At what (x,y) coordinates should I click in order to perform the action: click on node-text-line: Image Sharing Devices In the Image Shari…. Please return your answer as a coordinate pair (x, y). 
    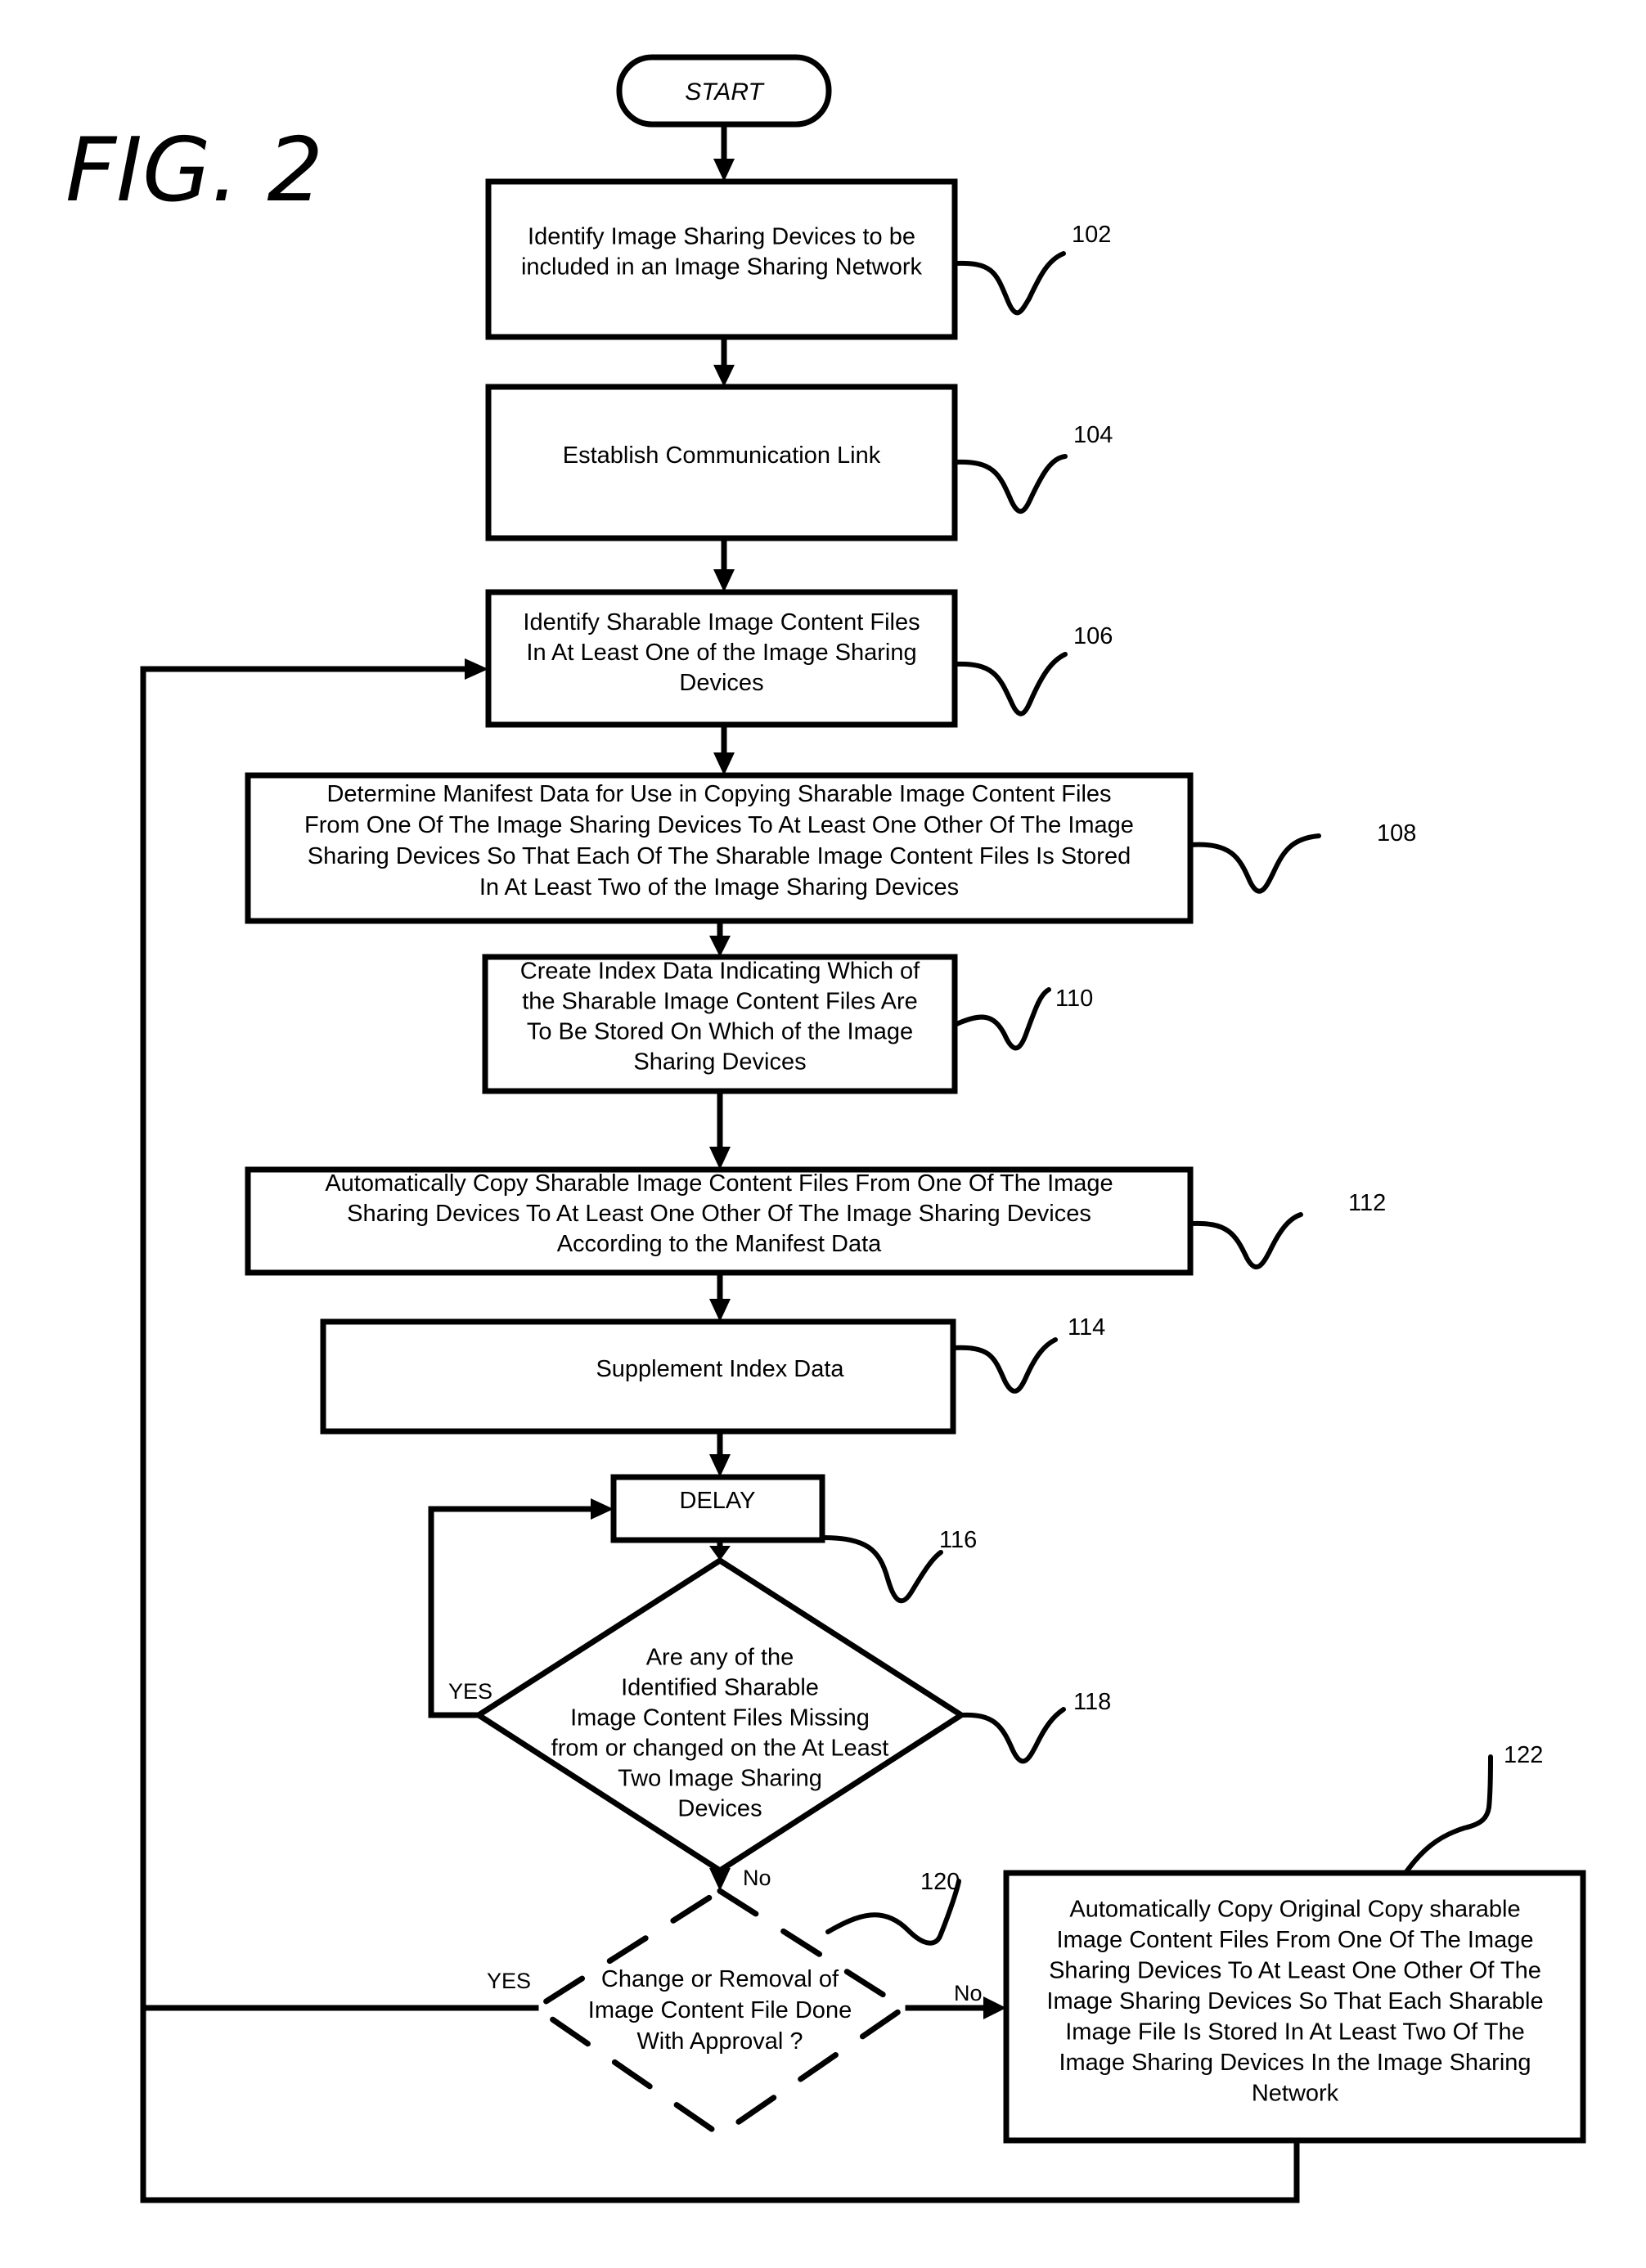
    Looking at the image, I should click on (1295, 2063).